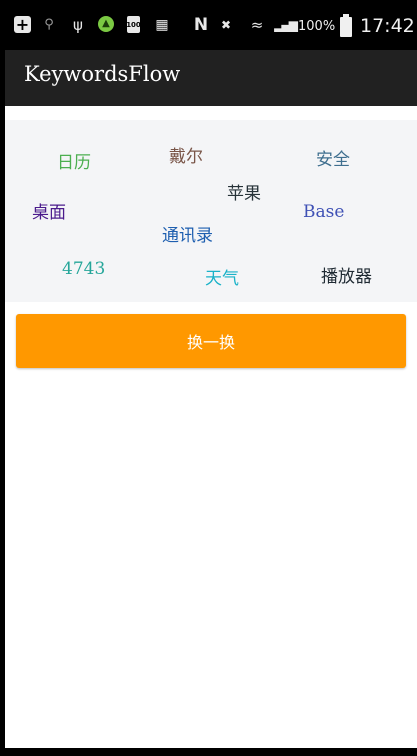  What do you see at coordinates (323, 212) in the screenshot?
I see `keyword-item: Base` at bounding box center [323, 212].